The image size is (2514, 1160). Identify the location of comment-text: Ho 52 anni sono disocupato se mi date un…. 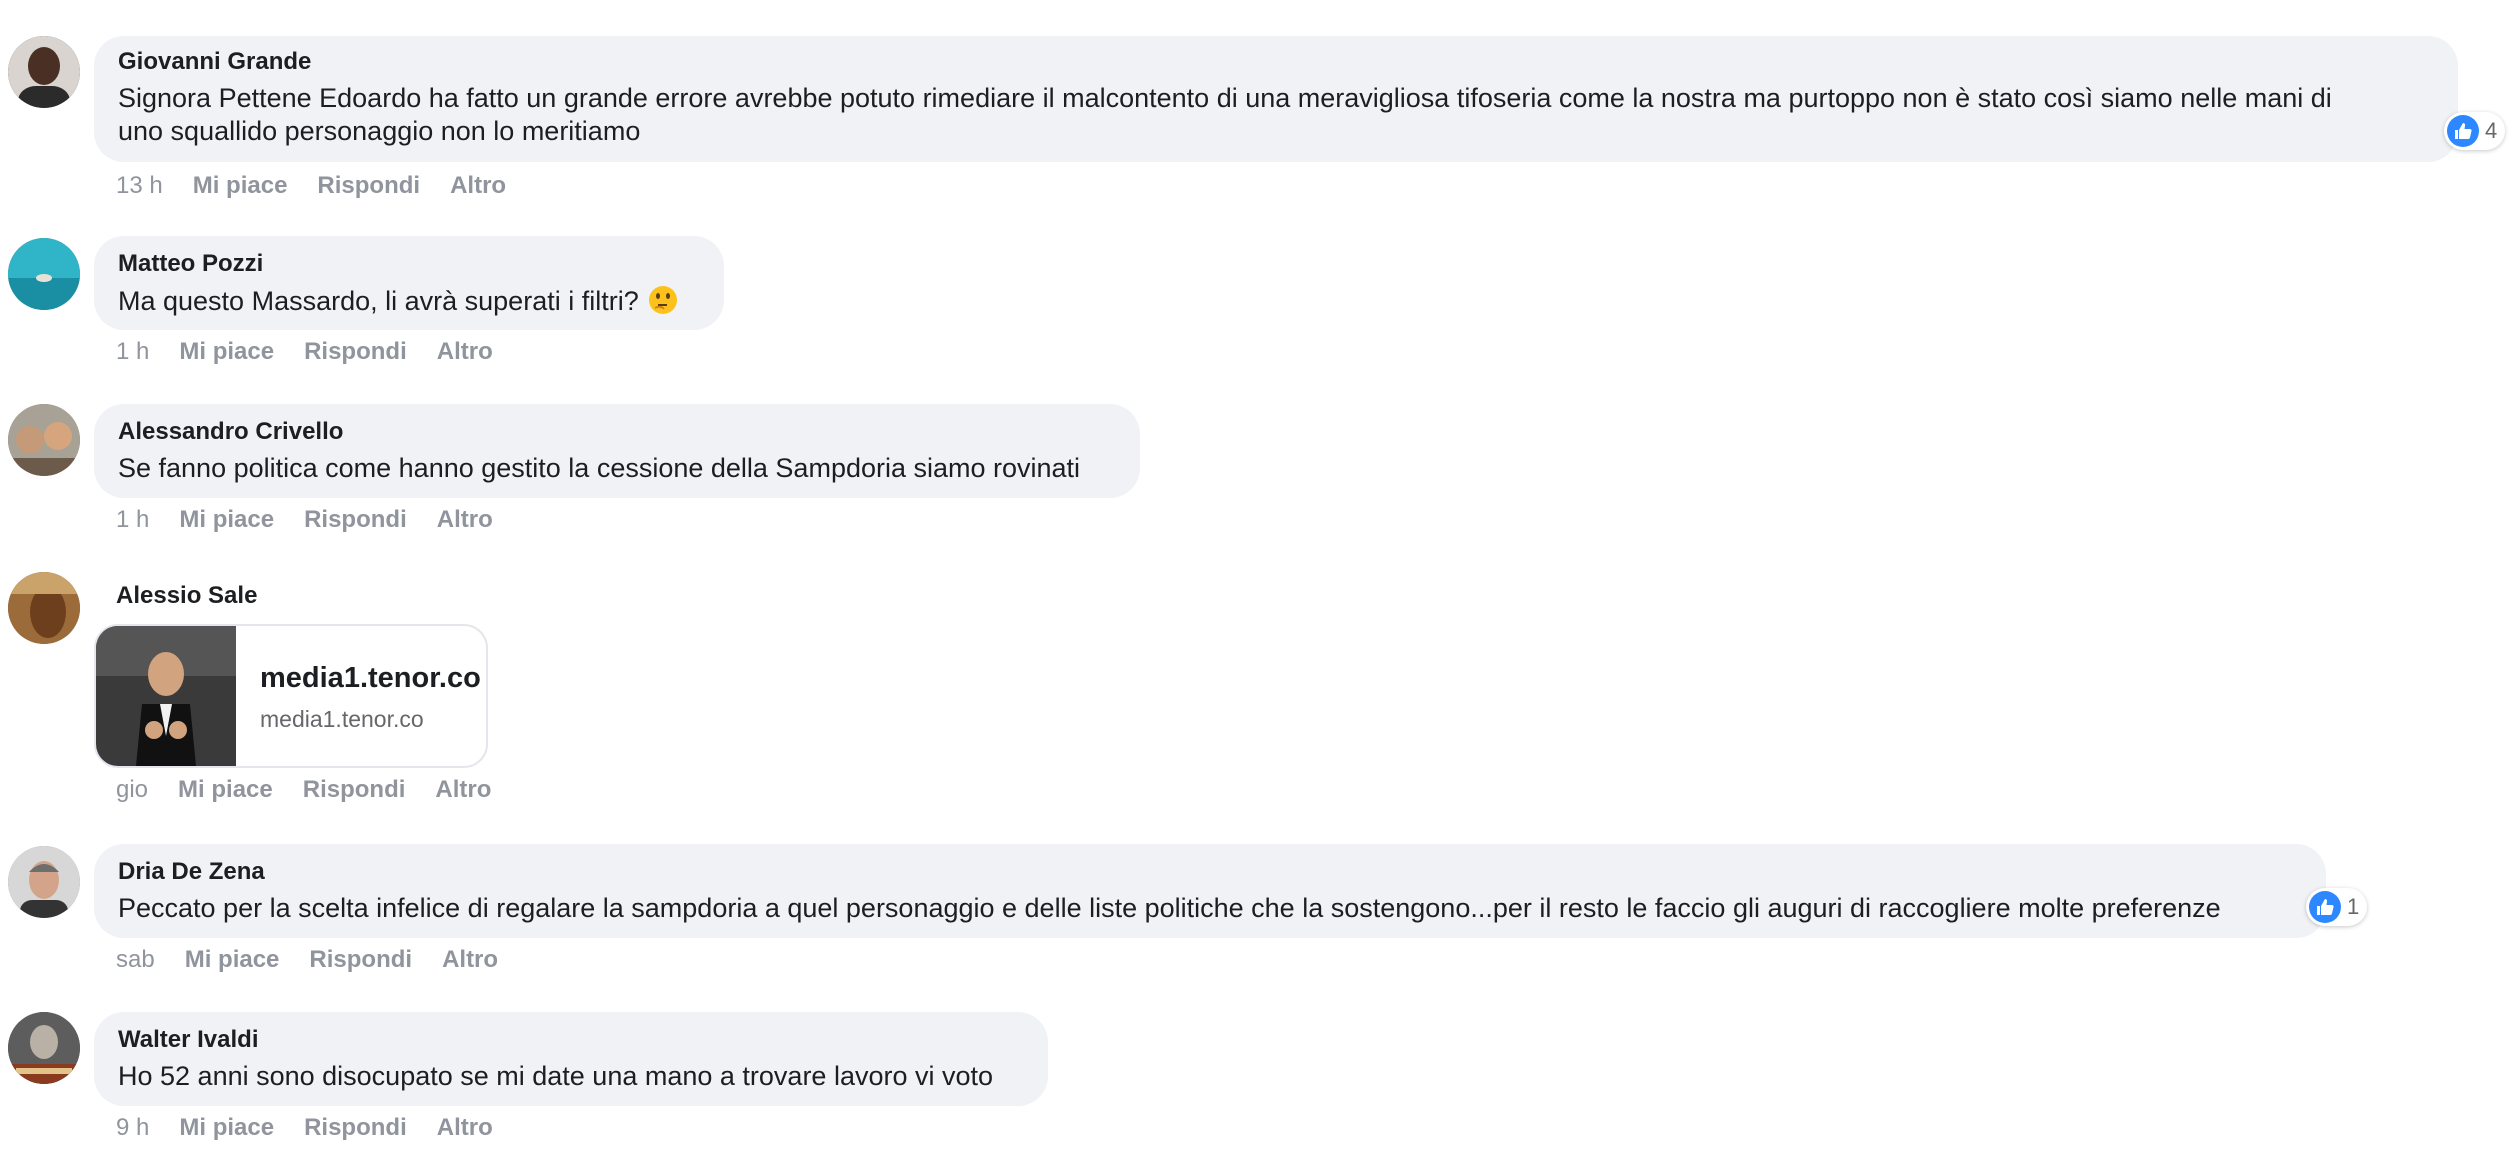
(556, 1076).